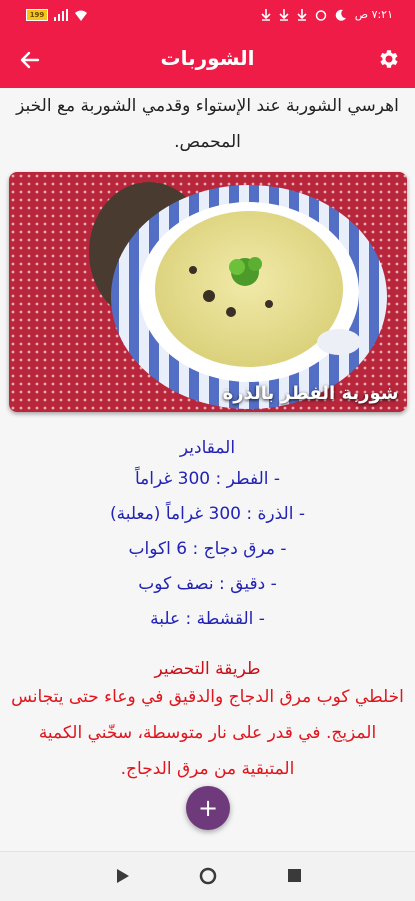 Image resolution: width=415 pixels, height=901 pixels. Describe the element at coordinates (207, 448) in the screenshot. I see `ingredients-title: المقادير` at that location.